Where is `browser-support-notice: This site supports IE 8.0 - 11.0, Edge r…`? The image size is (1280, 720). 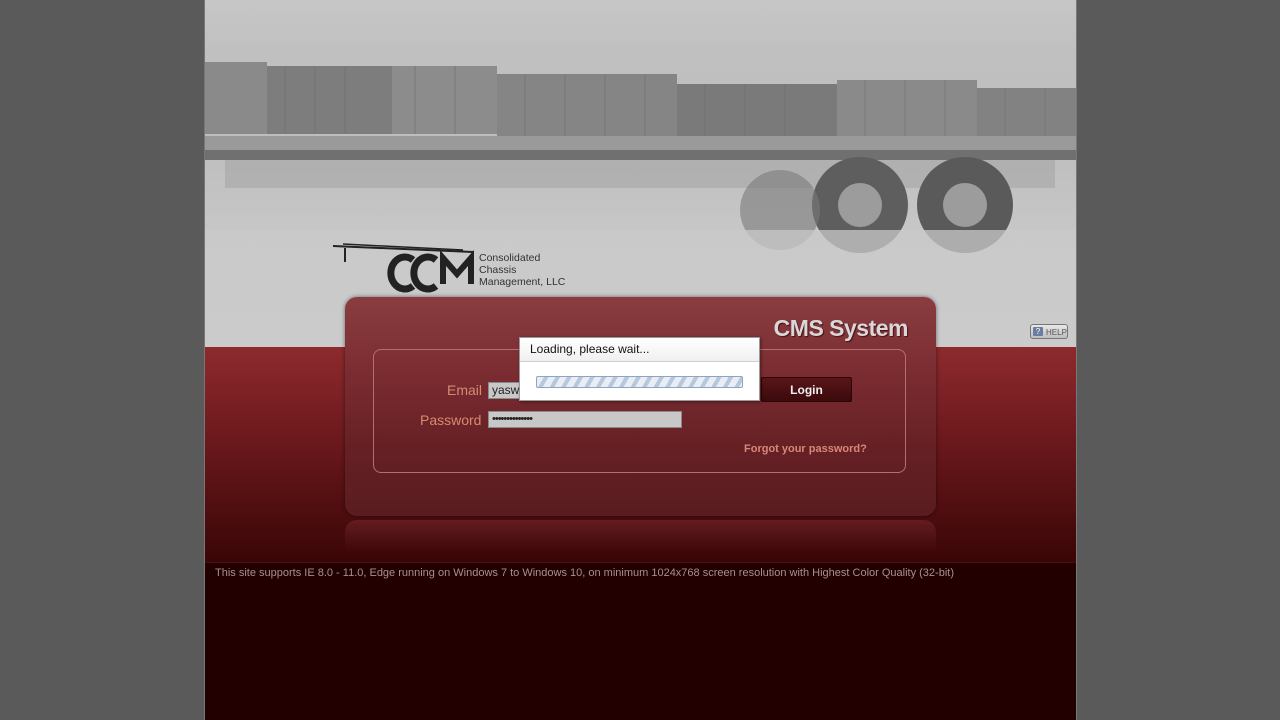
browser-support-notice: This site supports IE 8.0 - 11.0, Edge r… is located at coordinates (584, 573).